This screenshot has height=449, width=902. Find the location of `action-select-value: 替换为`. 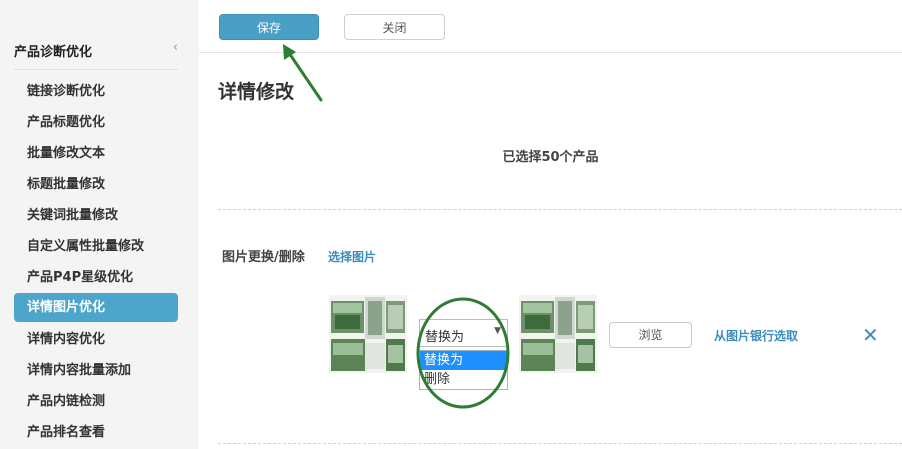

action-select-value: 替换为 is located at coordinates (445, 337).